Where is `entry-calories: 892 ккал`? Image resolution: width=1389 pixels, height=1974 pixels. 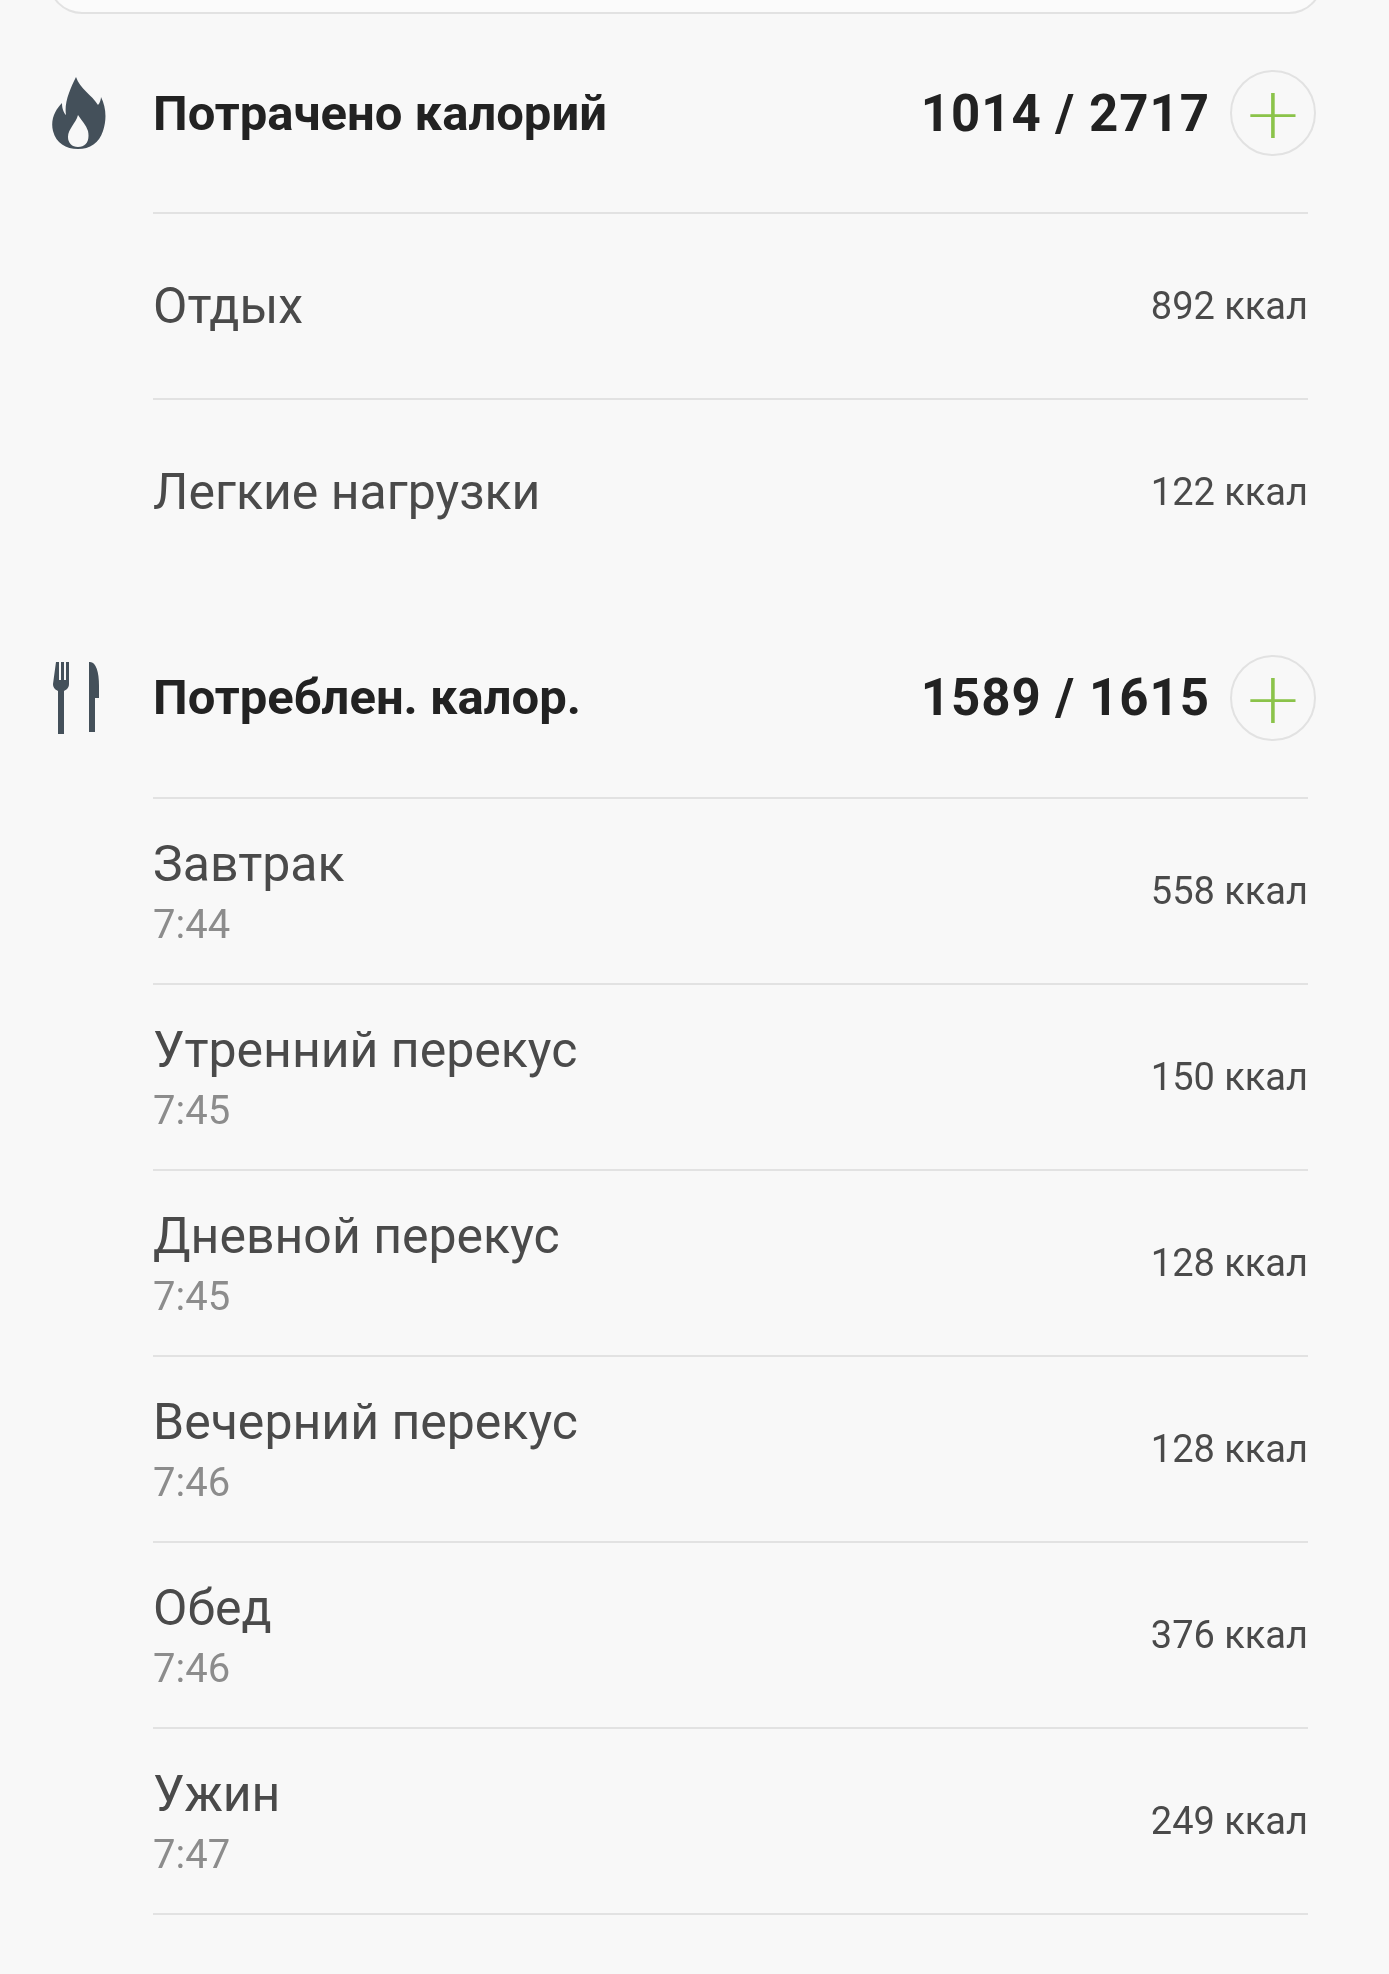
entry-calories: 892 ккал is located at coordinates (1229, 306).